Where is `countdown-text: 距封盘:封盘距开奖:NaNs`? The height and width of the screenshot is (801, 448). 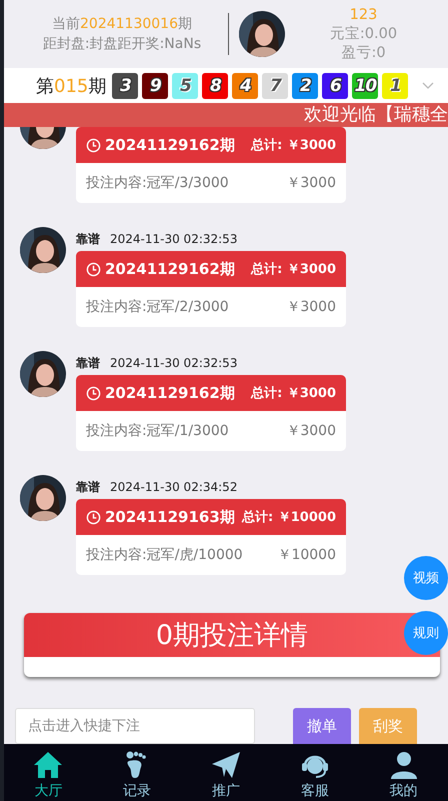 countdown-text: 距封盘:封盘距开奖:NaNs is located at coordinates (122, 44).